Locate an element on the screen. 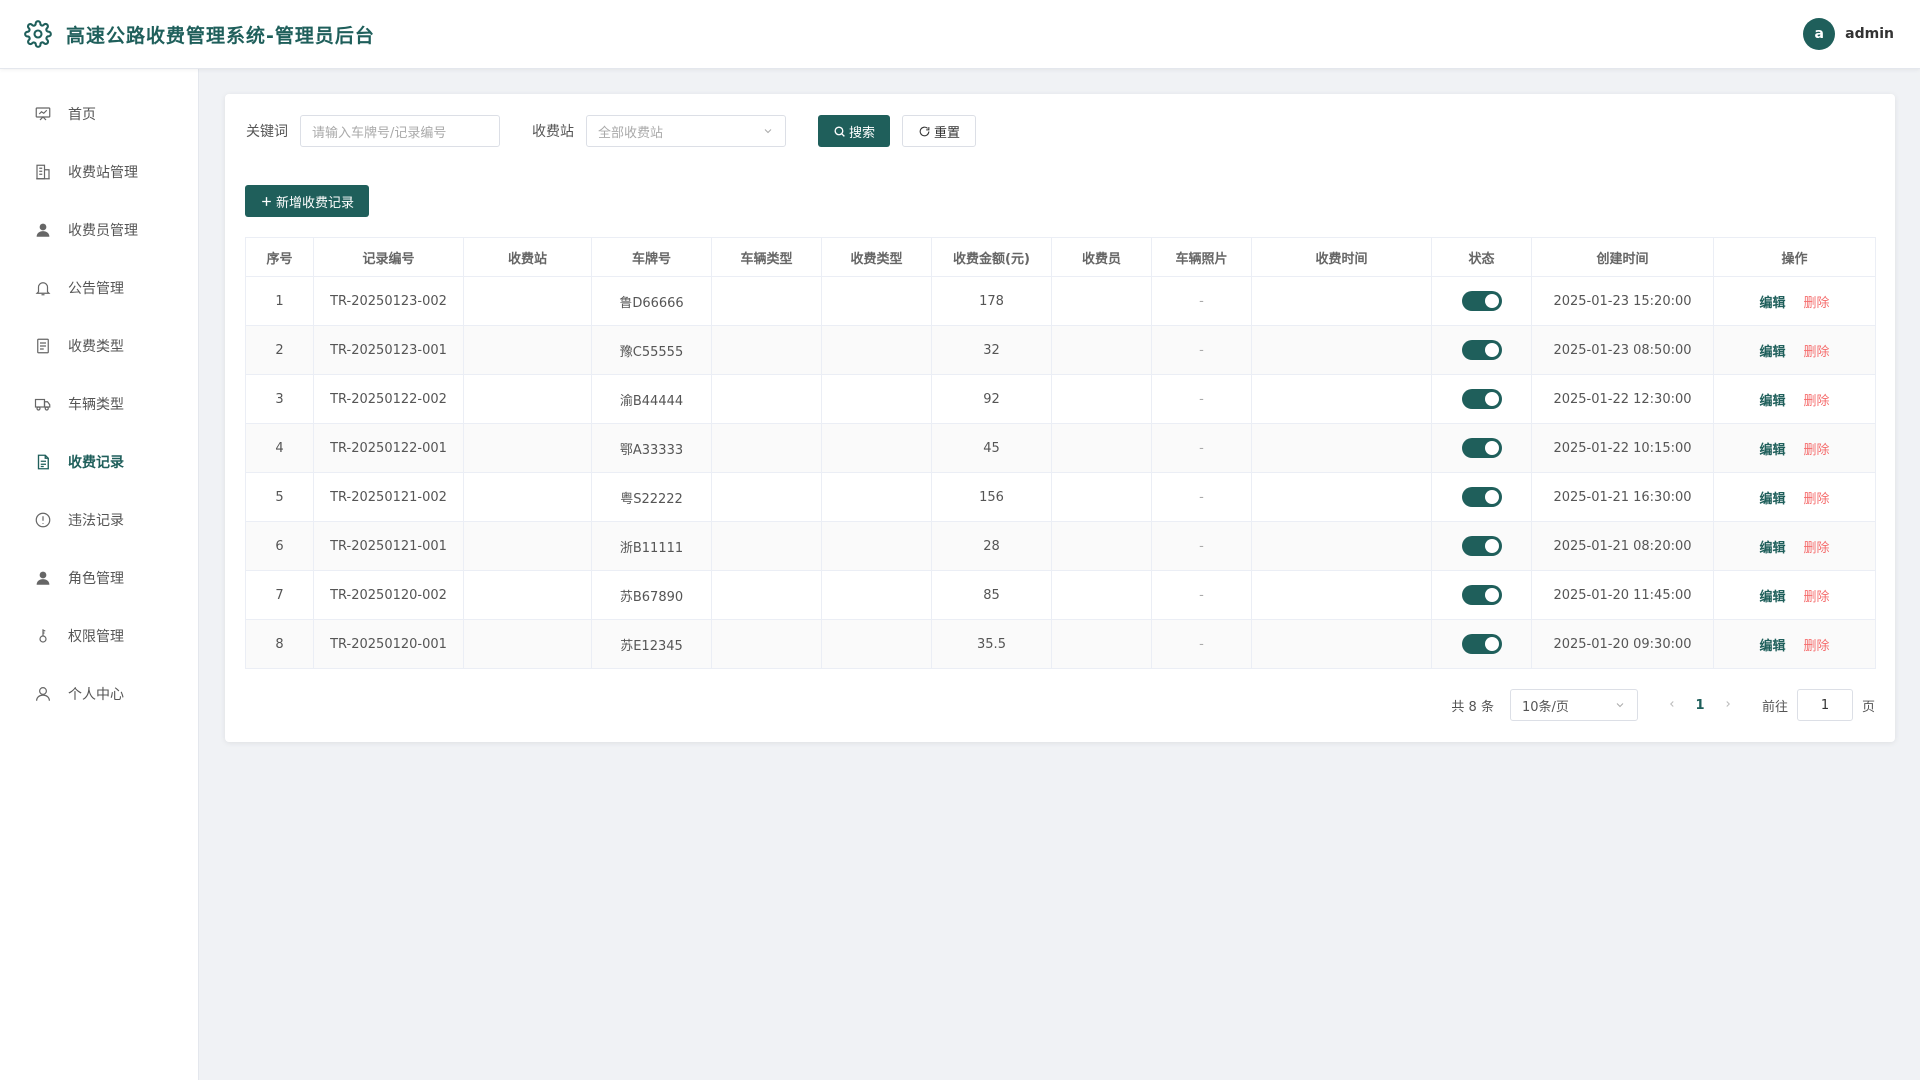  sidebar-item-fee-type: 收费类型 is located at coordinates (99, 346).